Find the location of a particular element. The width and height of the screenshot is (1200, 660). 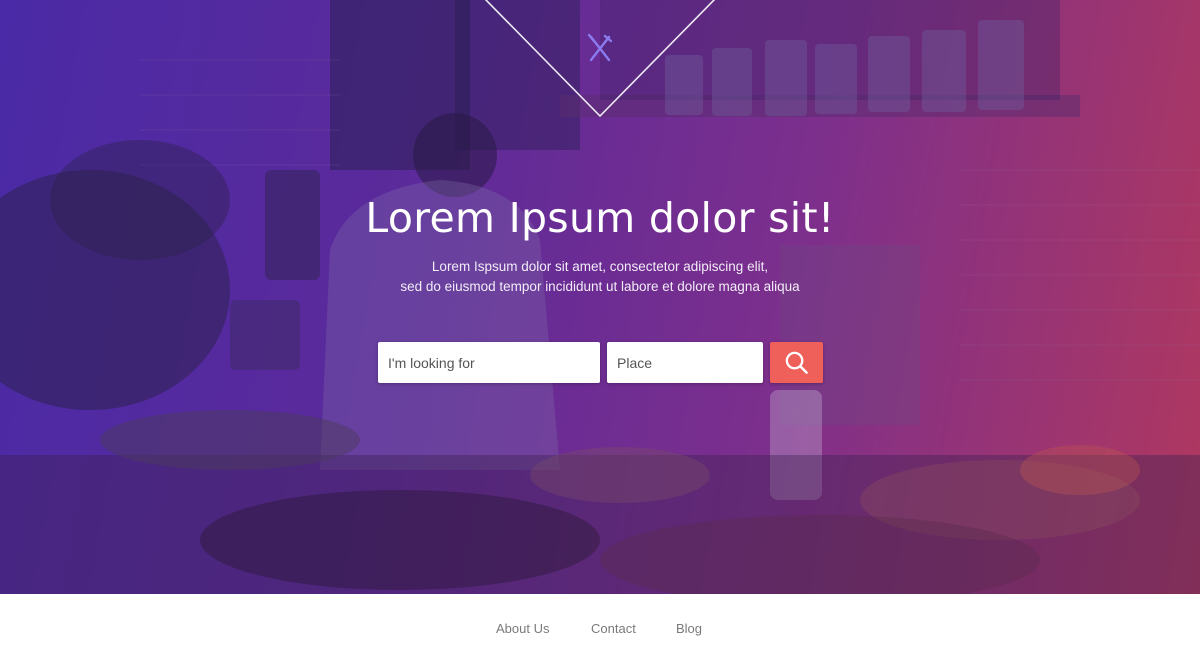

search-button is located at coordinates (796, 362).